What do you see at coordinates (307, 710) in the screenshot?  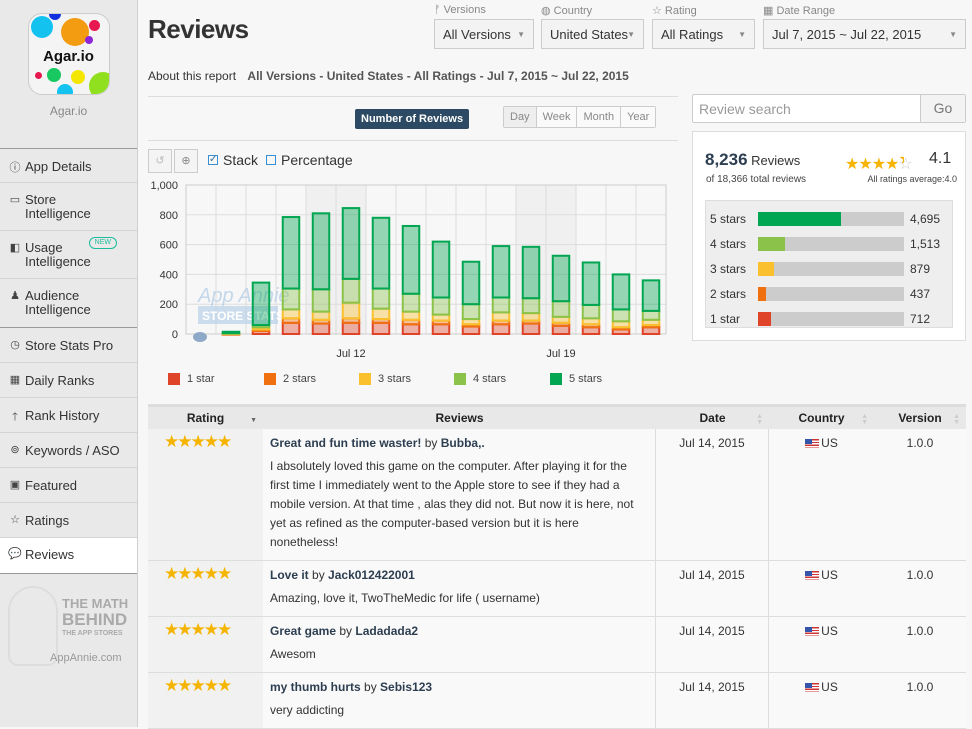 I see `review-body: very addicting` at bounding box center [307, 710].